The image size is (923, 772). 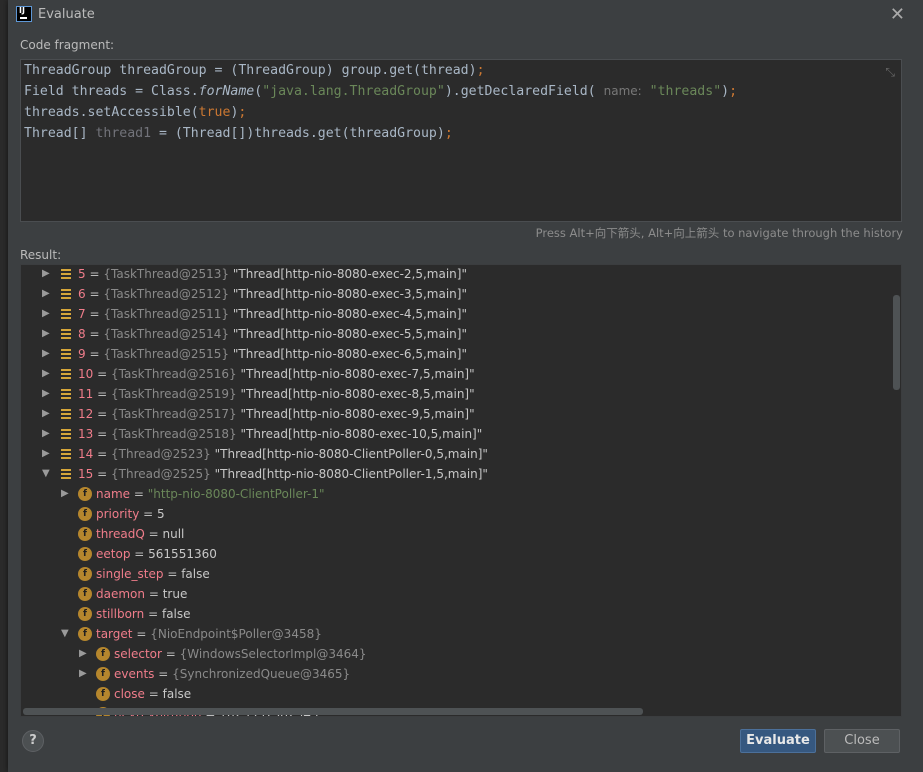 I want to click on code-fragment-label: Code fragment:, so click(x=67, y=45).